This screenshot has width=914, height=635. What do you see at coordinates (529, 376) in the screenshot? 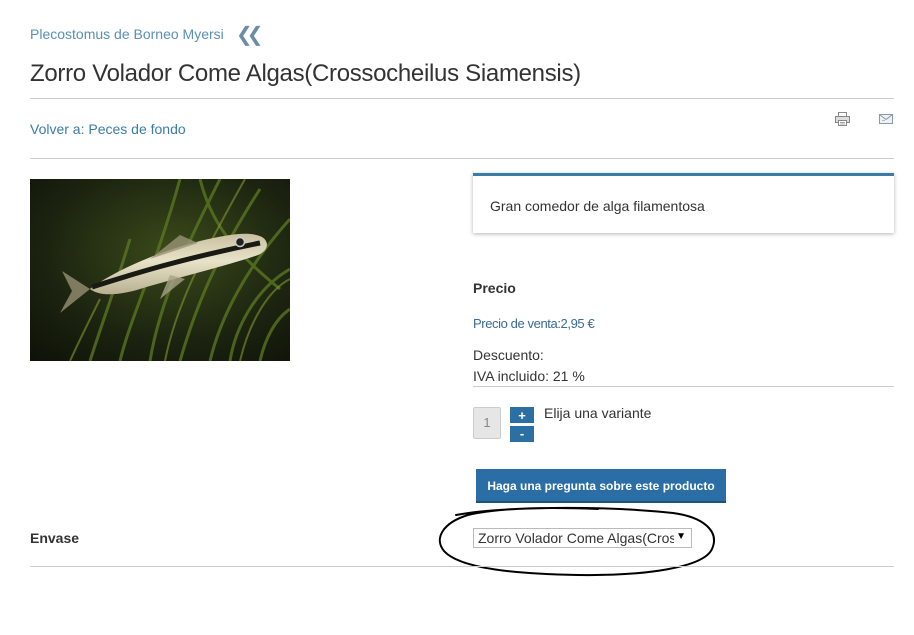
I see `vat-label: IVA incluido: 21 %` at bounding box center [529, 376].